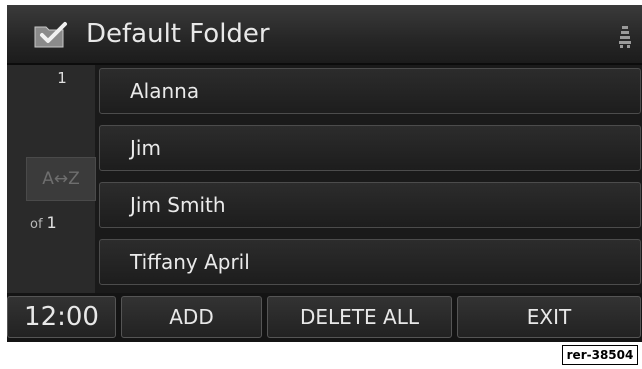  What do you see at coordinates (600, 355) in the screenshot?
I see `figure-reference-label: rer-38504` at bounding box center [600, 355].